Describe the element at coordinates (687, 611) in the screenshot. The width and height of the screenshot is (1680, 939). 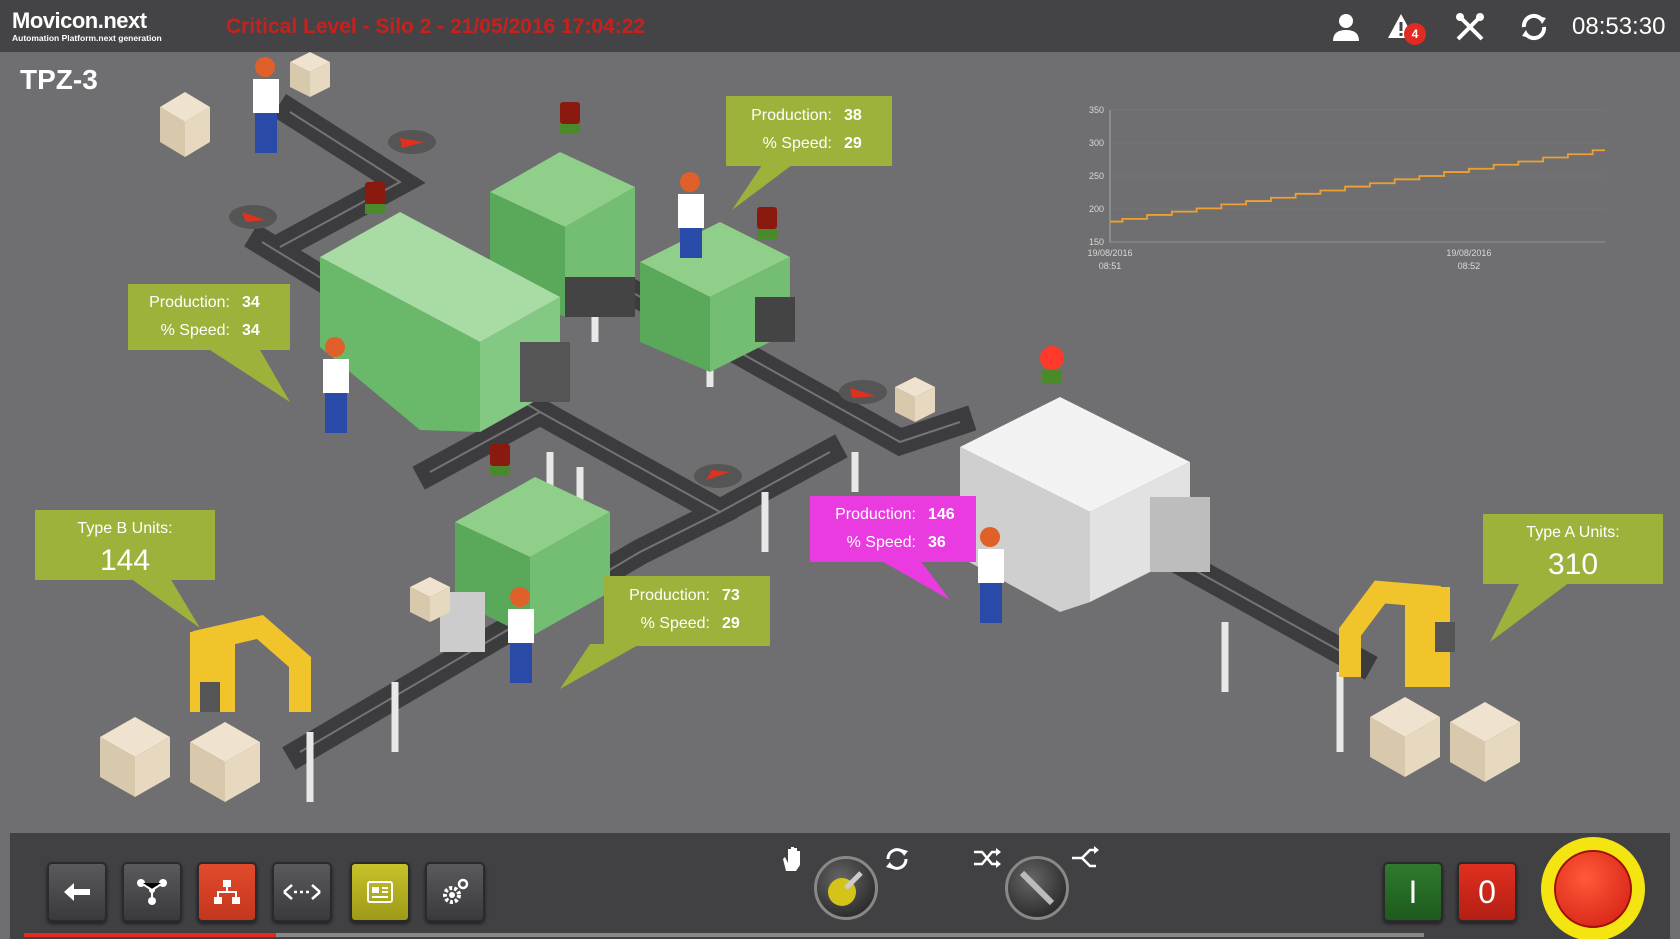
I see `station-callout: Production: 73 % Speed: 29` at that location.